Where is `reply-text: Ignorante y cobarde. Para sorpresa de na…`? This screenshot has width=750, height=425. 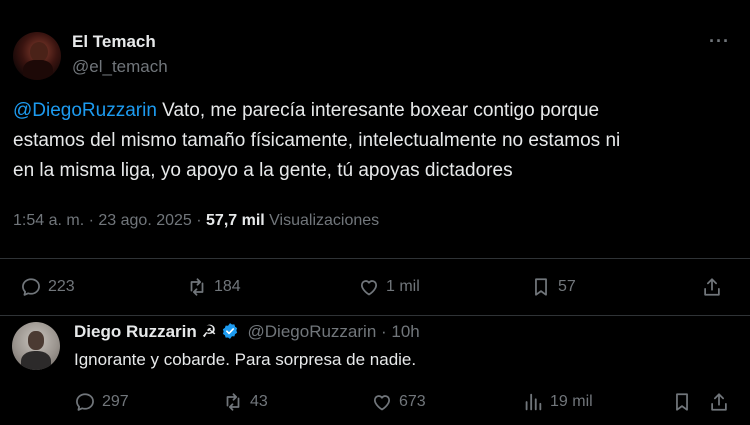 reply-text: Ignorante y cobarde. Para sorpresa de na… is located at coordinates (245, 359).